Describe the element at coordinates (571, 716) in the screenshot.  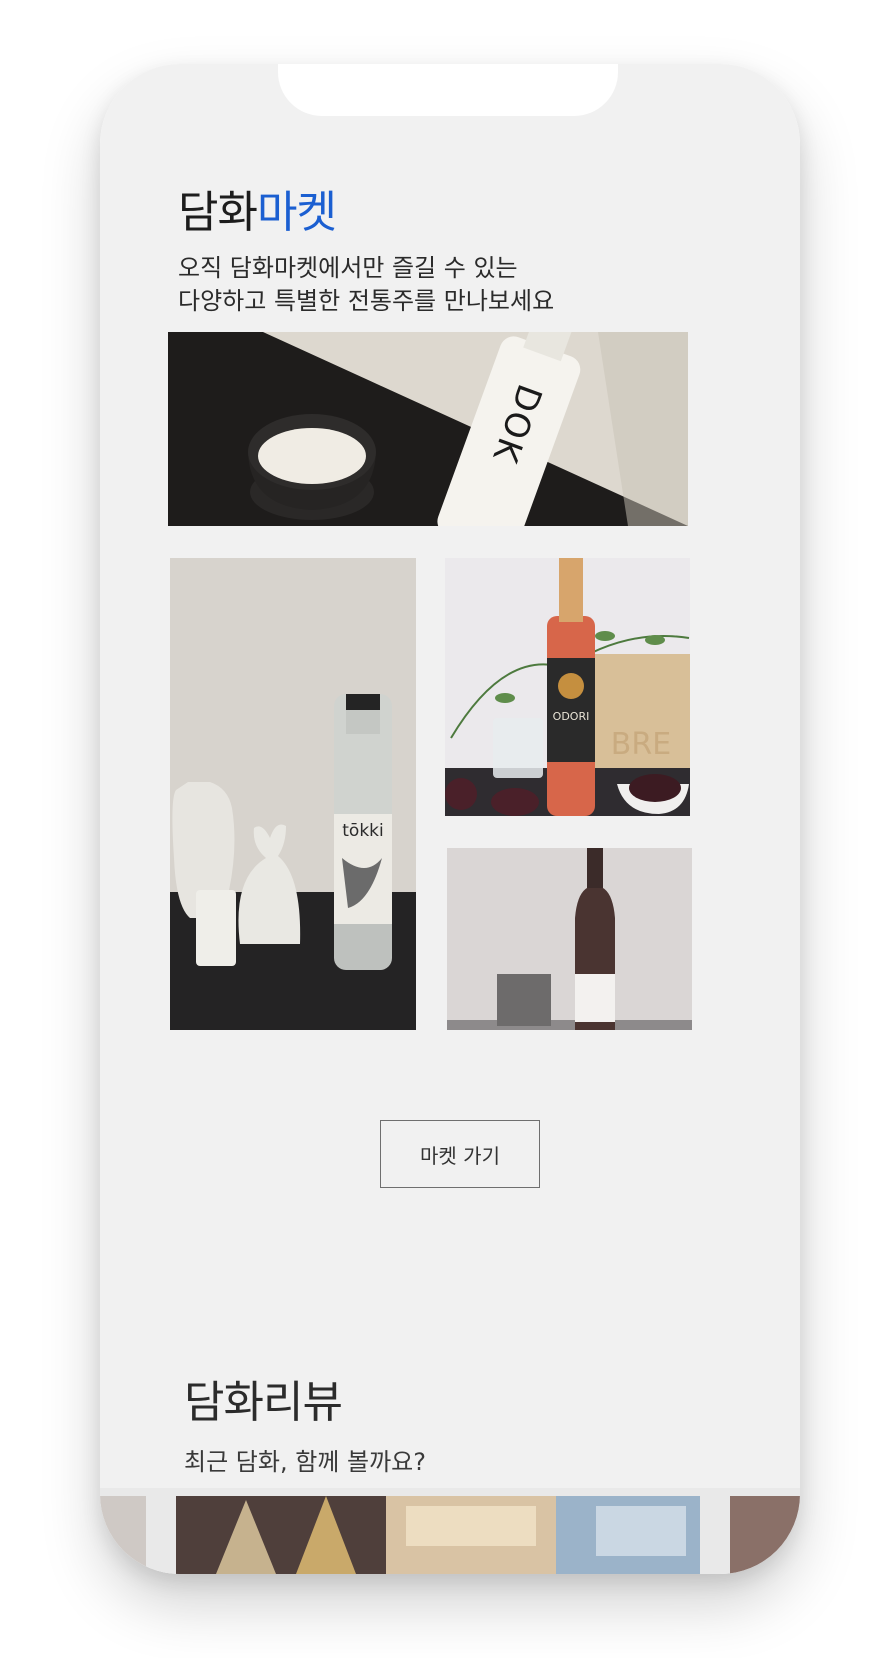
I see `odori-bottle-label: ODORI` at that location.